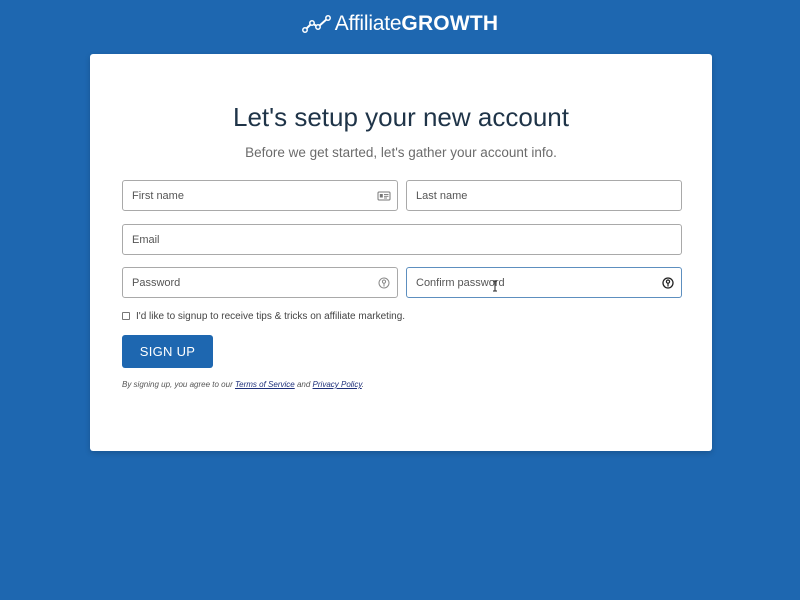 The height and width of the screenshot is (600, 800). I want to click on first-name-input, so click(260, 195).